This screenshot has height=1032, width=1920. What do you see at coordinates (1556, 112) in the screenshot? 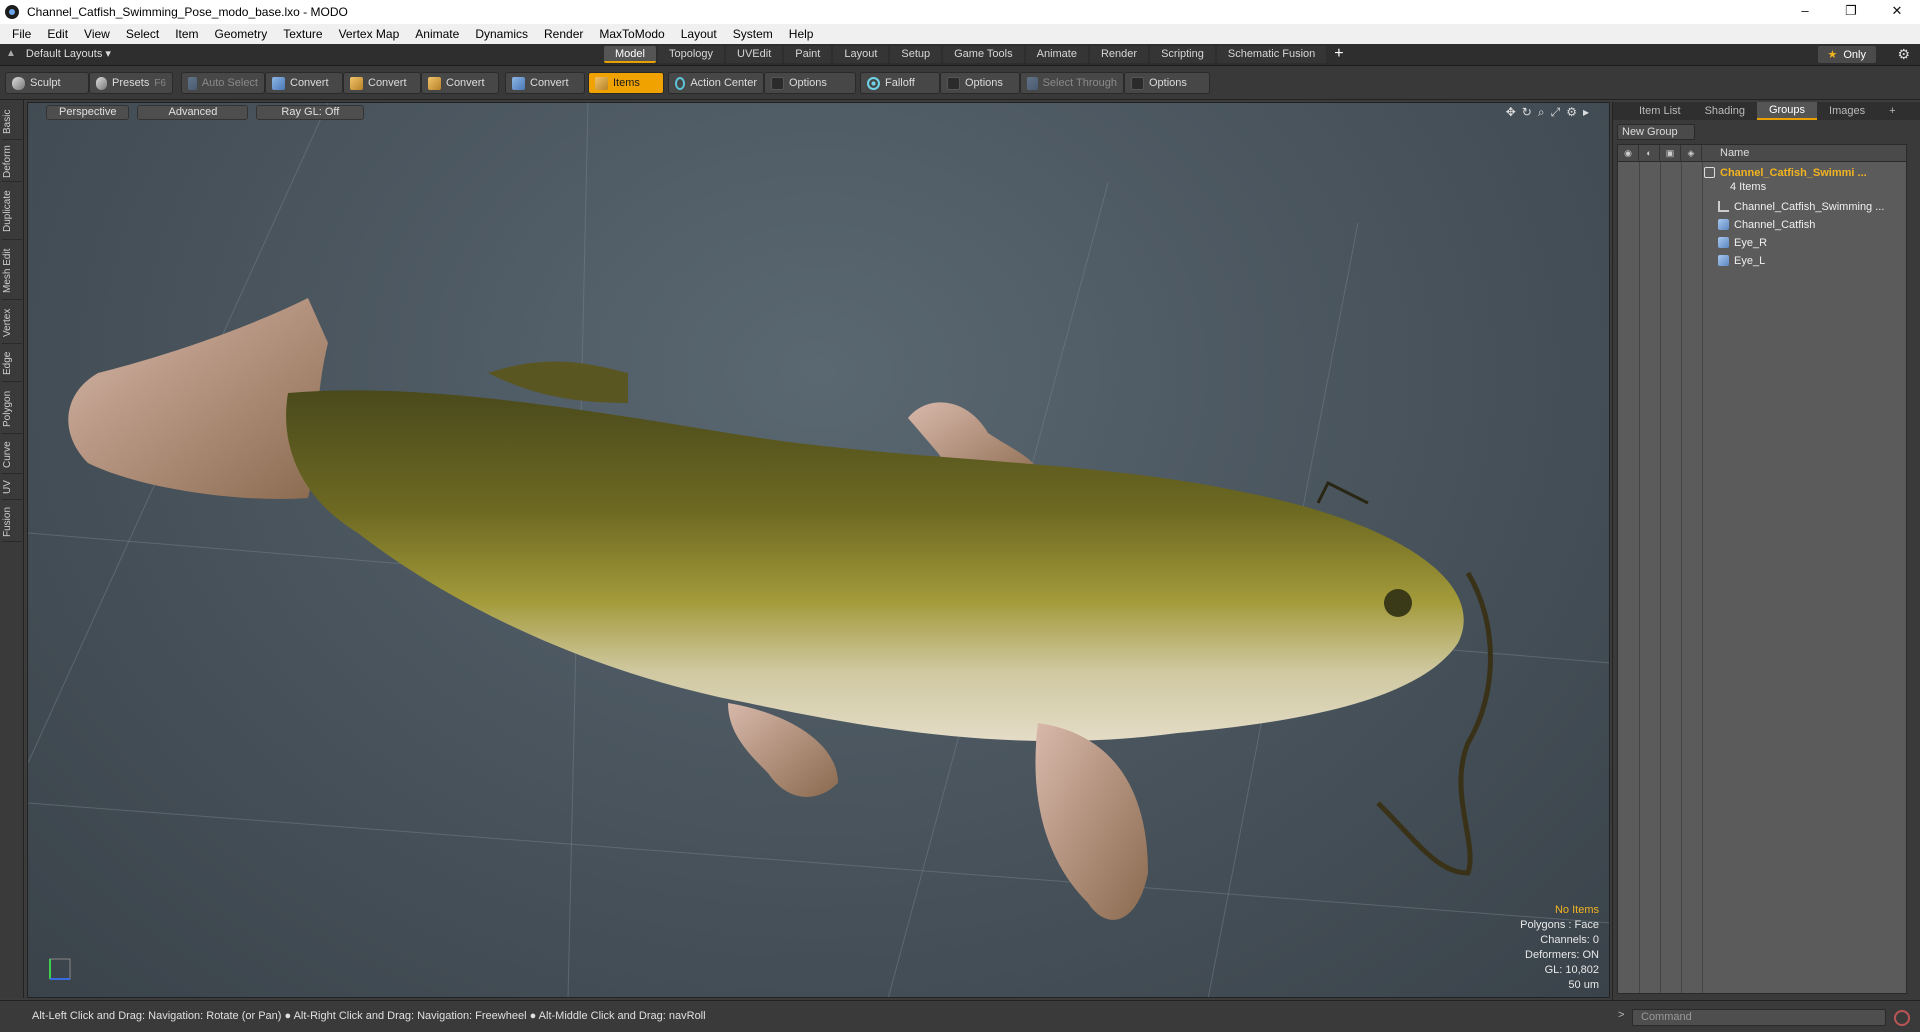
I see `maximize-viewport-icon: ⤢` at bounding box center [1556, 112].